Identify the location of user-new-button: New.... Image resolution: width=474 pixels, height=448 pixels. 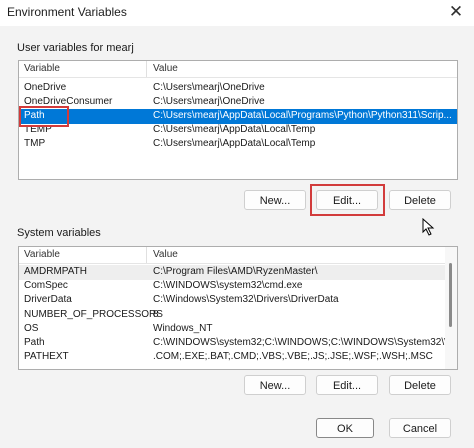
(275, 200).